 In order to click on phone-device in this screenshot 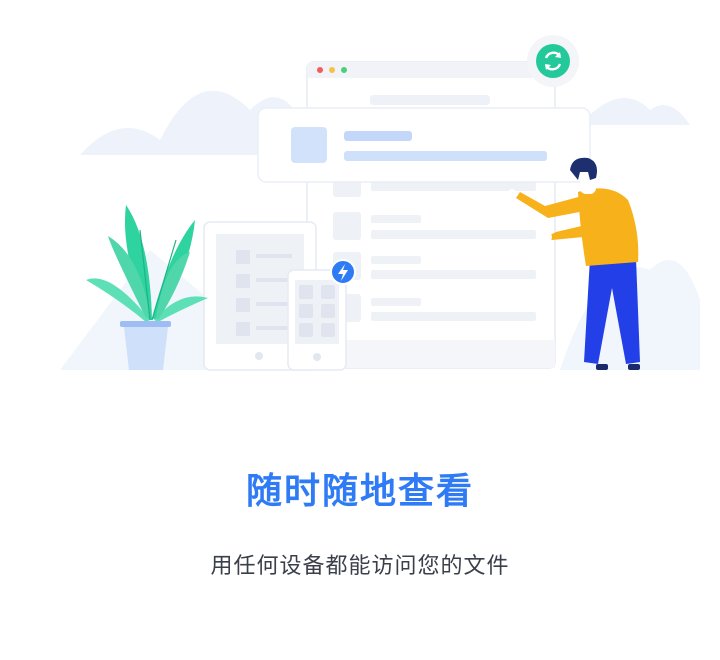, I will do `click(317, 320)`.